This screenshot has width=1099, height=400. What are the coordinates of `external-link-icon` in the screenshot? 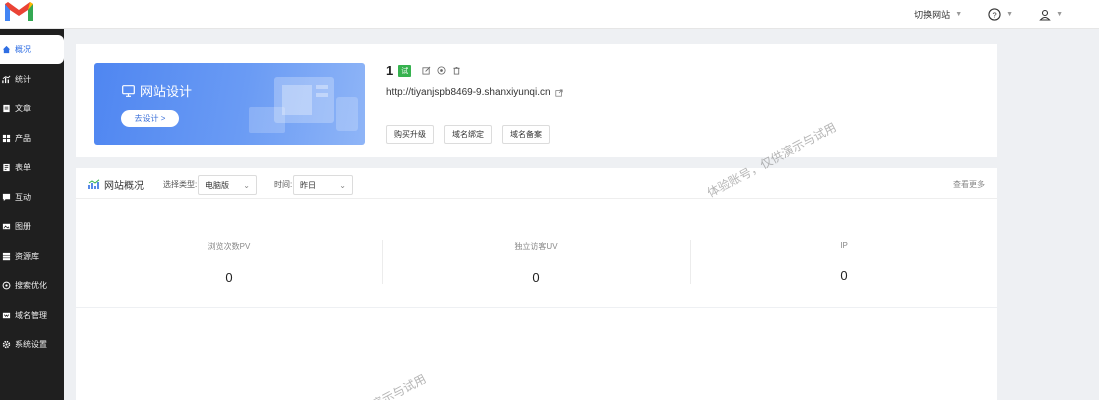 It's located at (559, 92).